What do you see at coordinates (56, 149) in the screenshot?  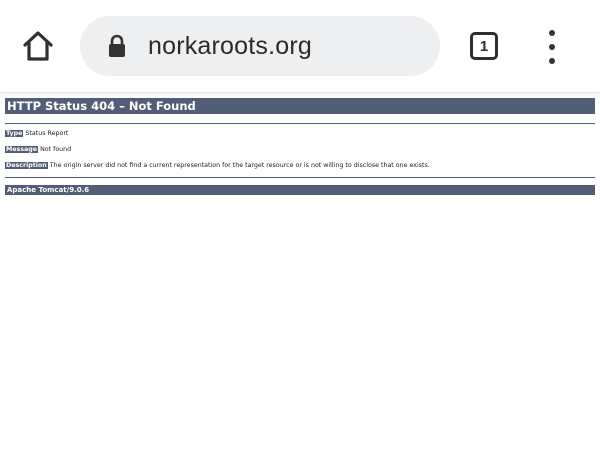 I see `message-value: Not found` at bounding box center [56, 149].